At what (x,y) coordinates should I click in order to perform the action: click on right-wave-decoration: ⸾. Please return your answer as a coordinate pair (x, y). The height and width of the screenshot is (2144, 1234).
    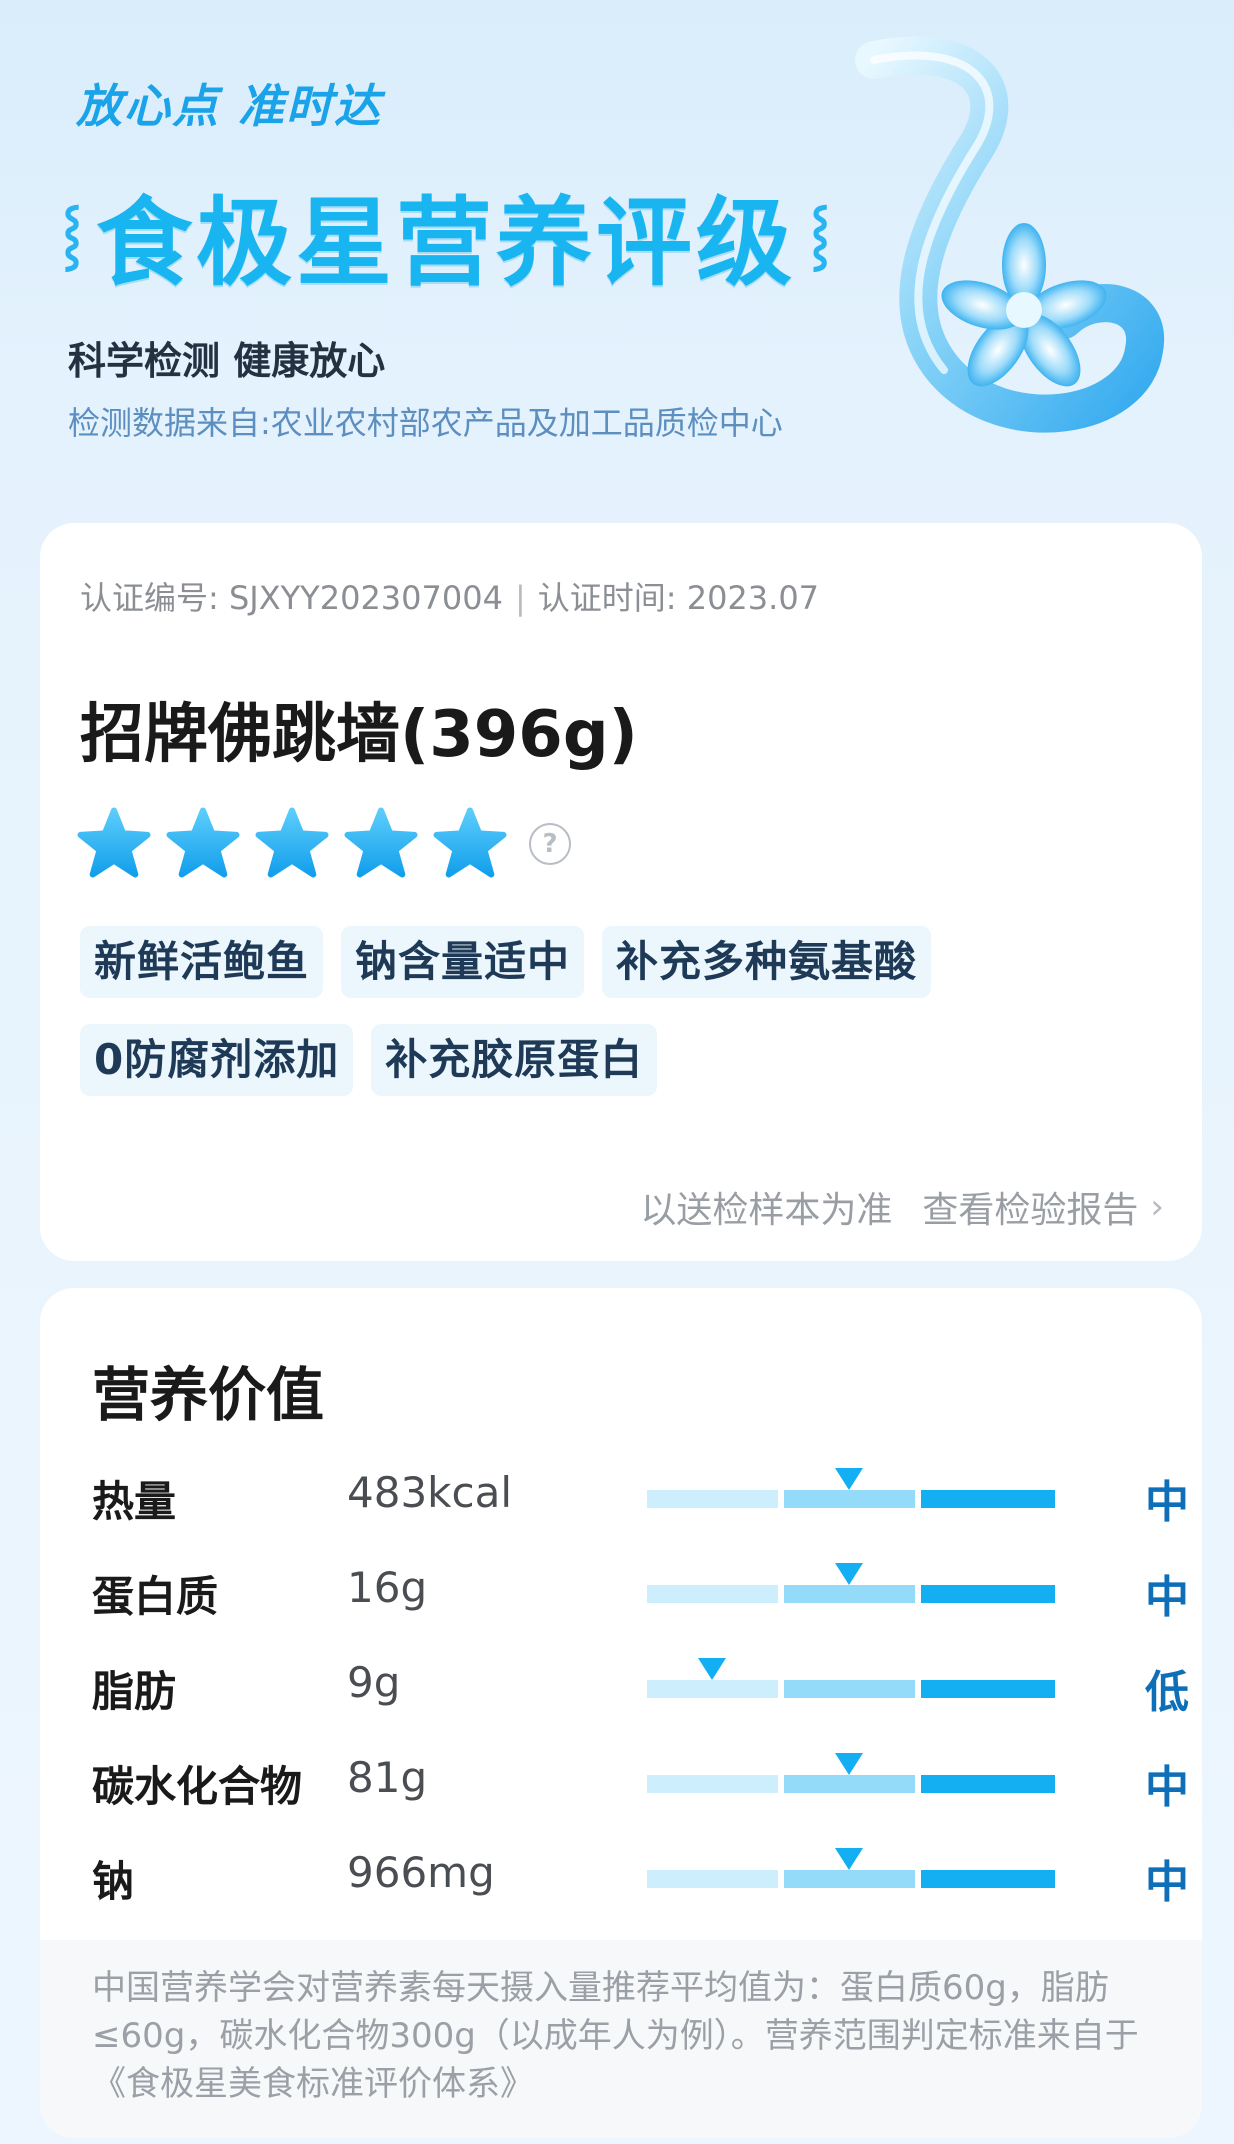
    Looking at the image, I should click on (820, 234).